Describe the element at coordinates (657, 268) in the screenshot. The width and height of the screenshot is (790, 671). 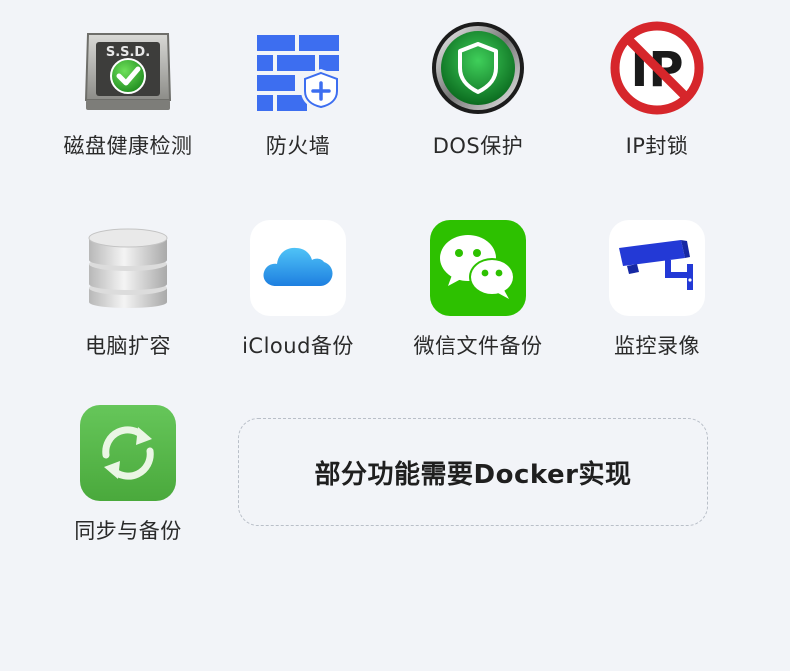
I see `camera-icon` at that location.